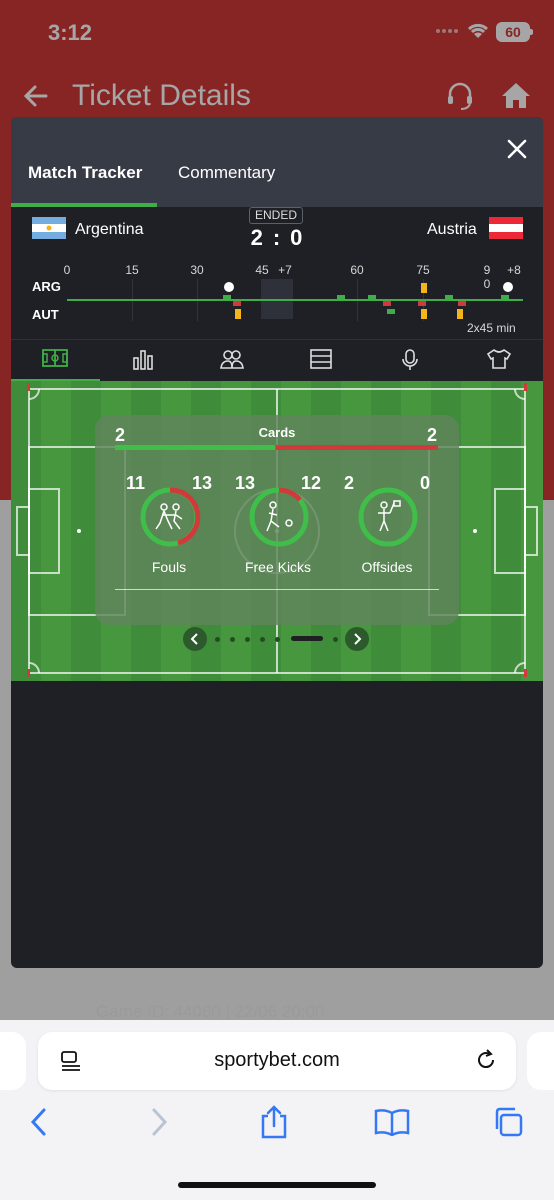 This screenshot has width=554, height=1200. What do you see at coordinates (491, 328) in the screenshot?
I see `match-duration: 2x45 min` at bounding box center [491, 328].